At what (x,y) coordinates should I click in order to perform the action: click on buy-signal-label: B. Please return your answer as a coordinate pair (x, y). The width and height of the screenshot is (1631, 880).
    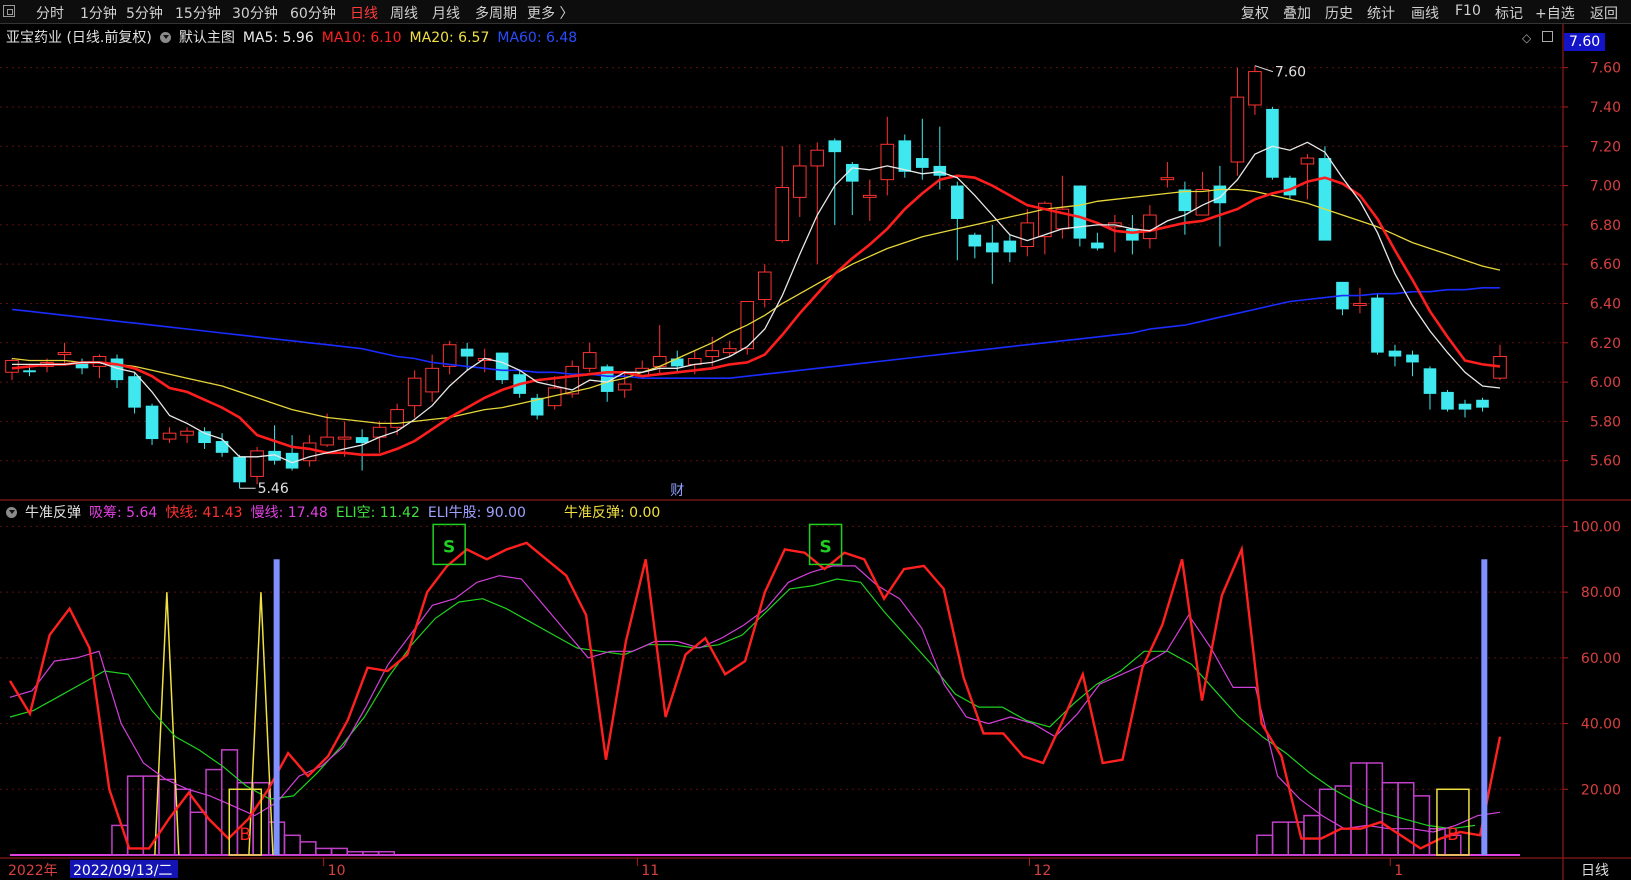
    Looking at the image, I should click on (1453, 835).